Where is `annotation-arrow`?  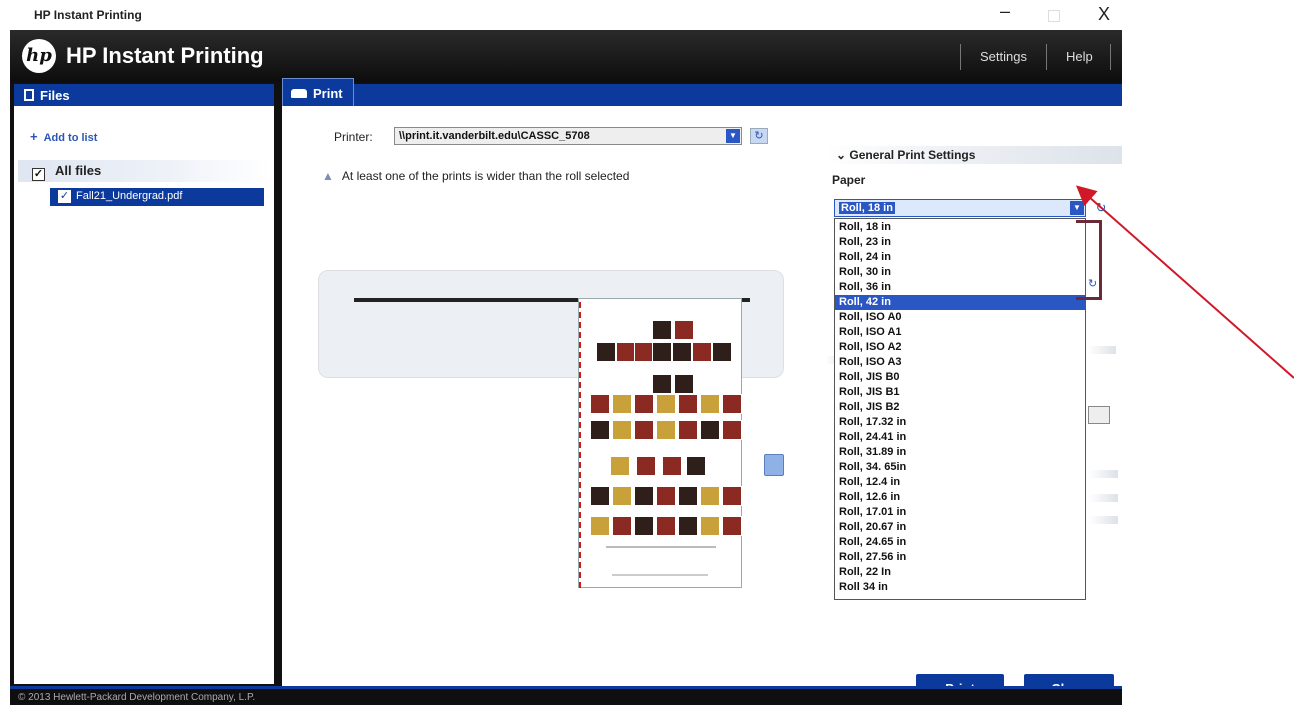 annotation-arrow is located at coordinates (1185, 282).